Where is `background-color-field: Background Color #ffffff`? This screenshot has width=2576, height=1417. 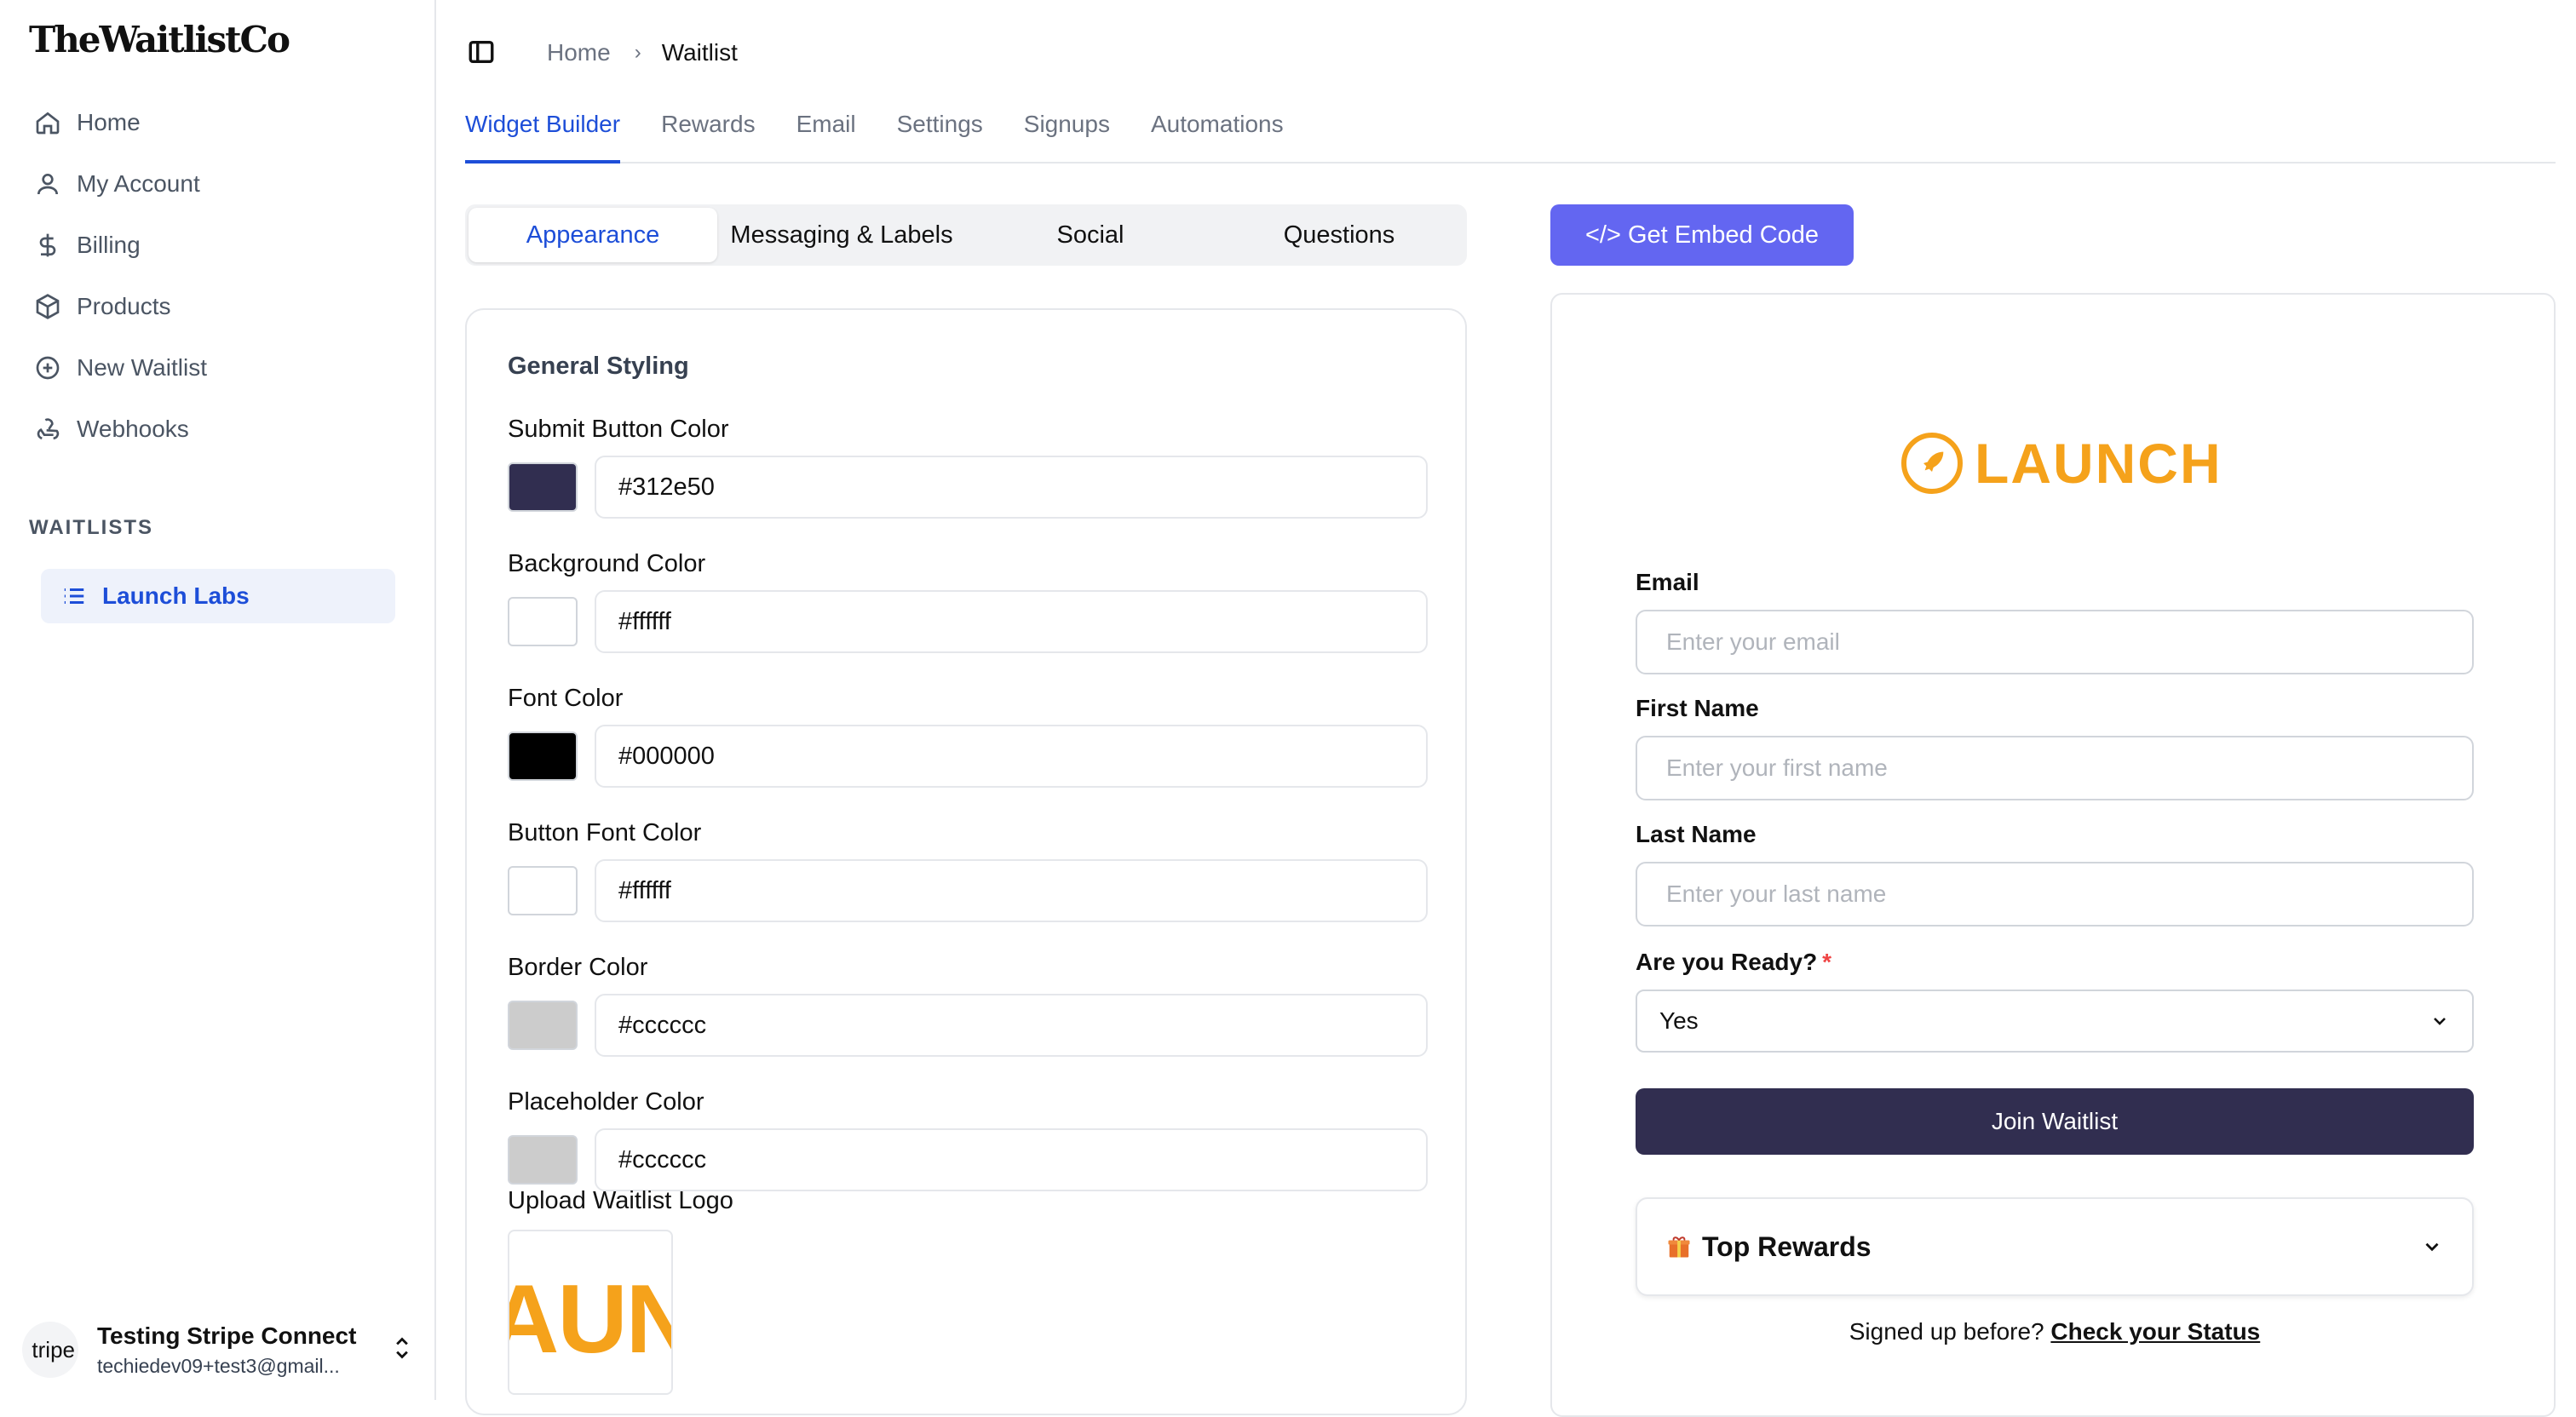 background-color-field: Background Color #ffffff is located at coordinates (968, 601).